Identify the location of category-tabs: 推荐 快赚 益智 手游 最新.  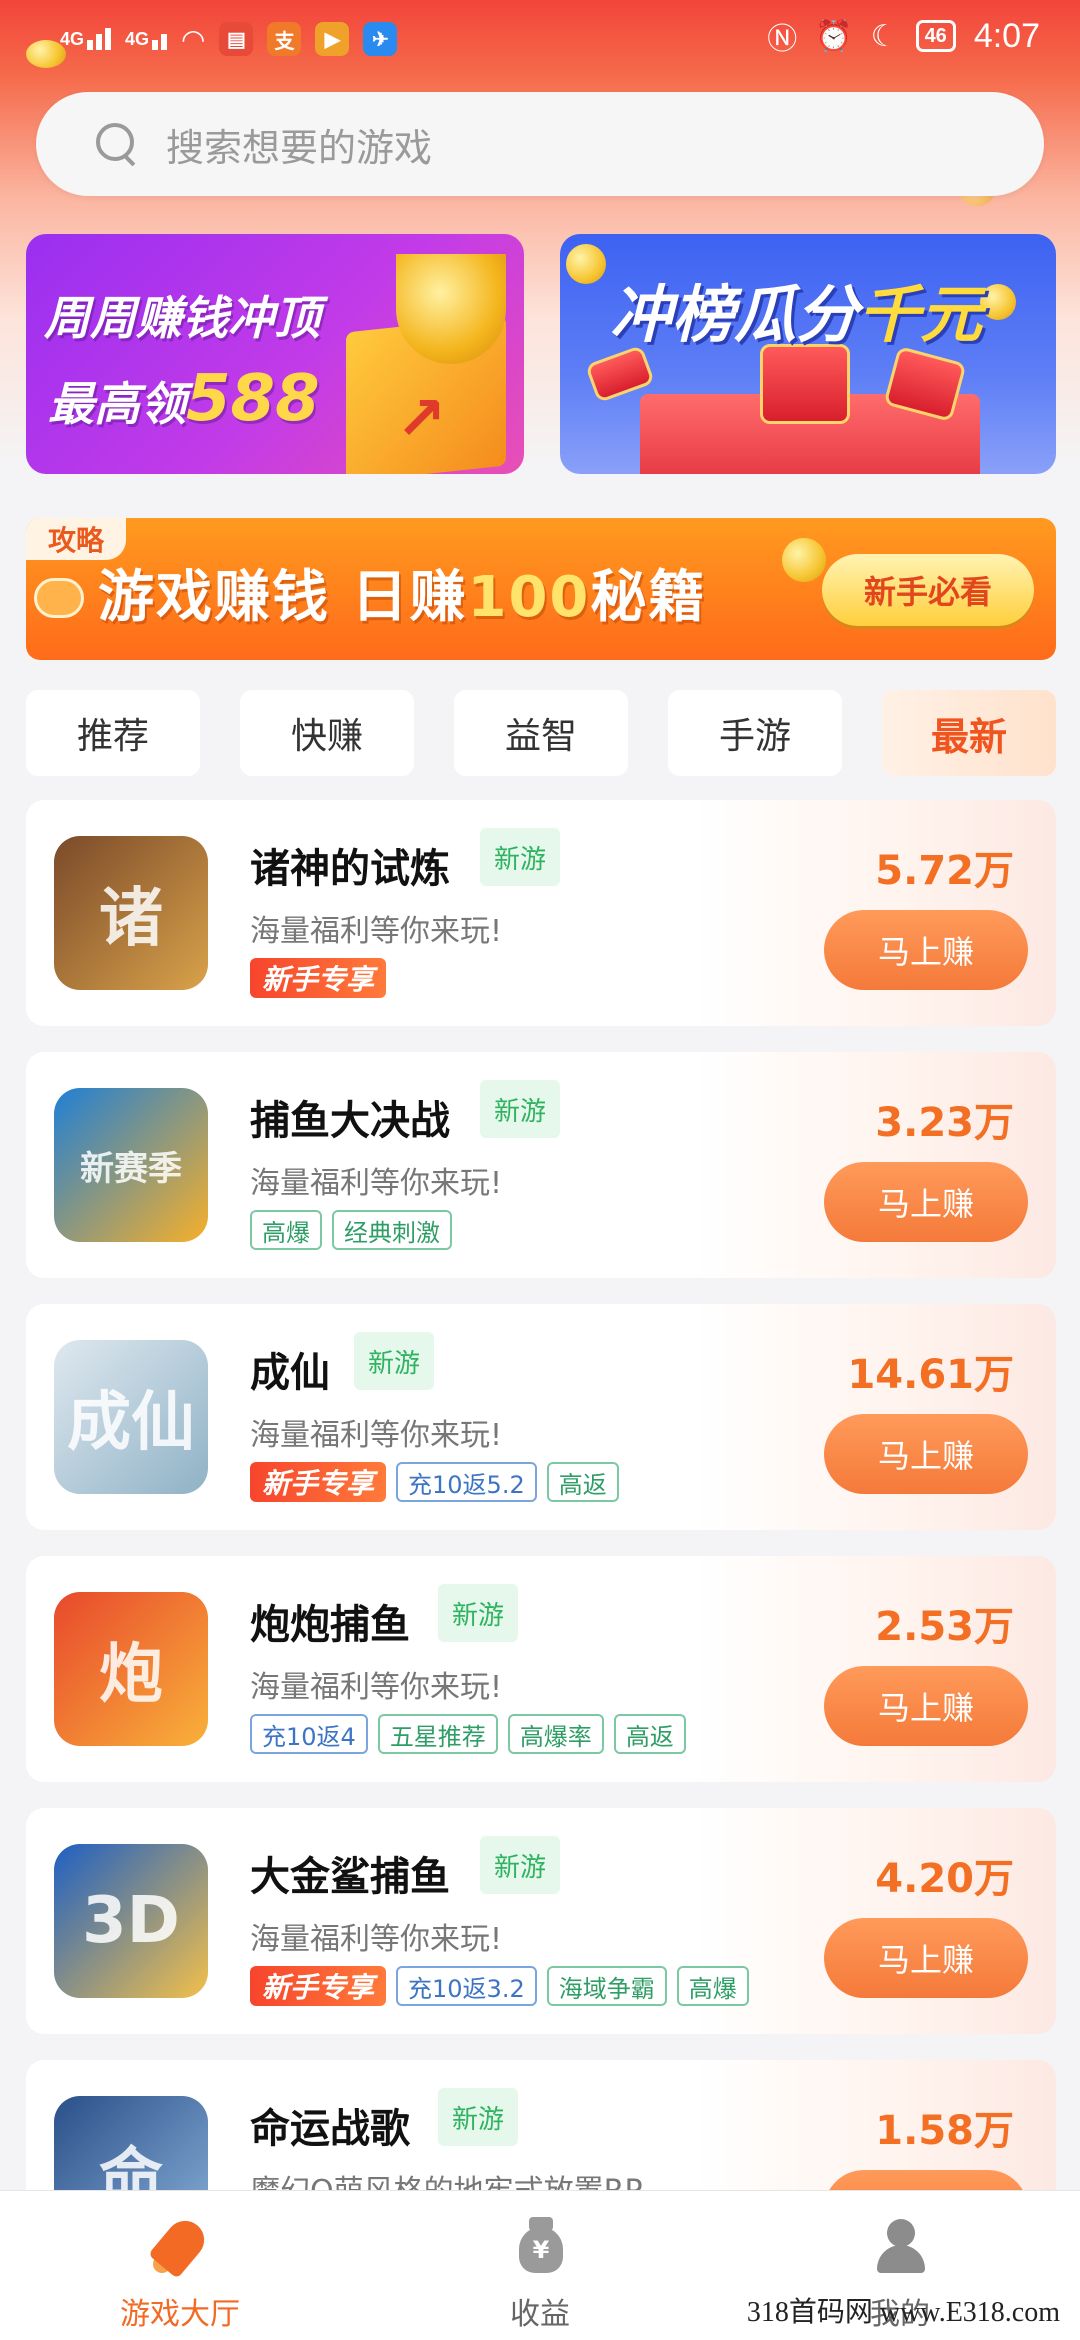
(541, 733).